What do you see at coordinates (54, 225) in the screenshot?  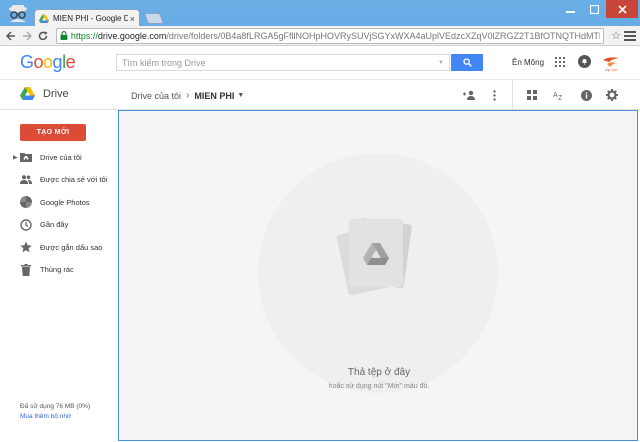 I see `sidebar-item-label: Gần đây` at bounding box center [54, 225].